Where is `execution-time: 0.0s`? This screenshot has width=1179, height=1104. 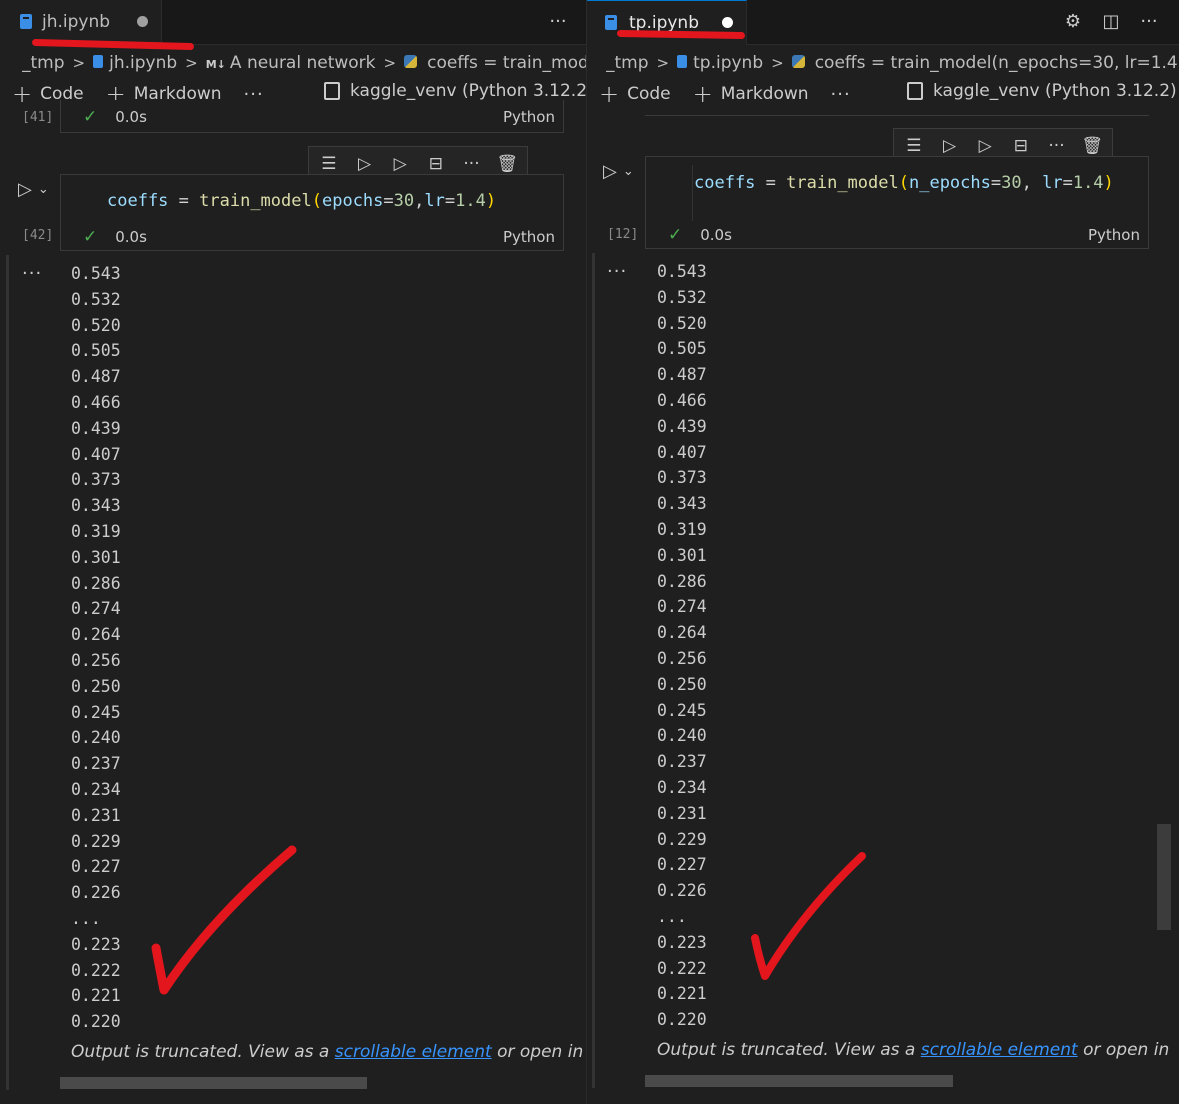
execution-time: 0.0s is located at coordinates (131, 117).